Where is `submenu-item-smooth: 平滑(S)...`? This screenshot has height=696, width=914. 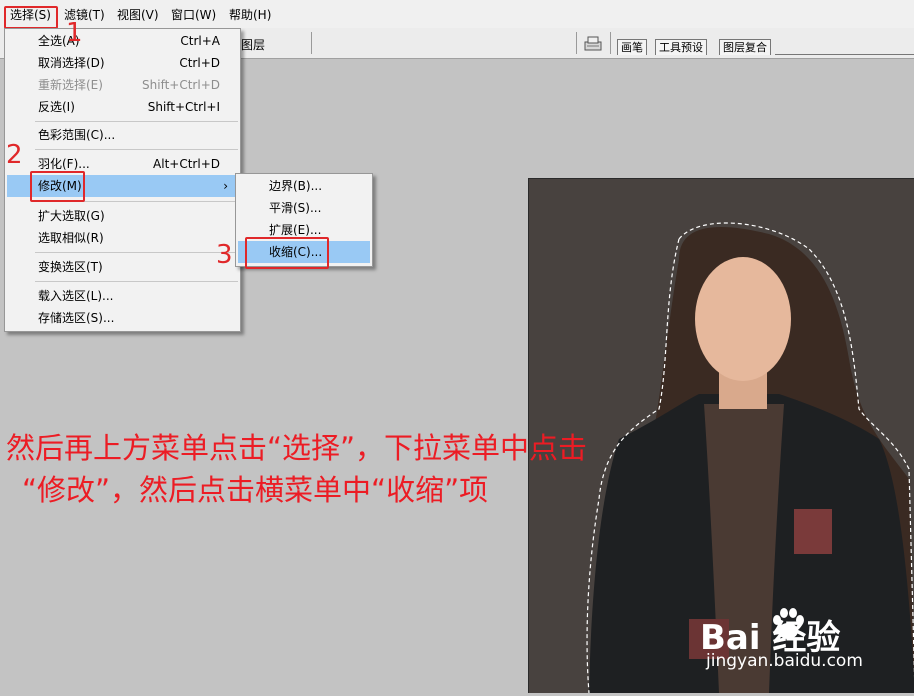 submenu-item-smooth: 平滑(S)... is located at coordinates (304, 208).